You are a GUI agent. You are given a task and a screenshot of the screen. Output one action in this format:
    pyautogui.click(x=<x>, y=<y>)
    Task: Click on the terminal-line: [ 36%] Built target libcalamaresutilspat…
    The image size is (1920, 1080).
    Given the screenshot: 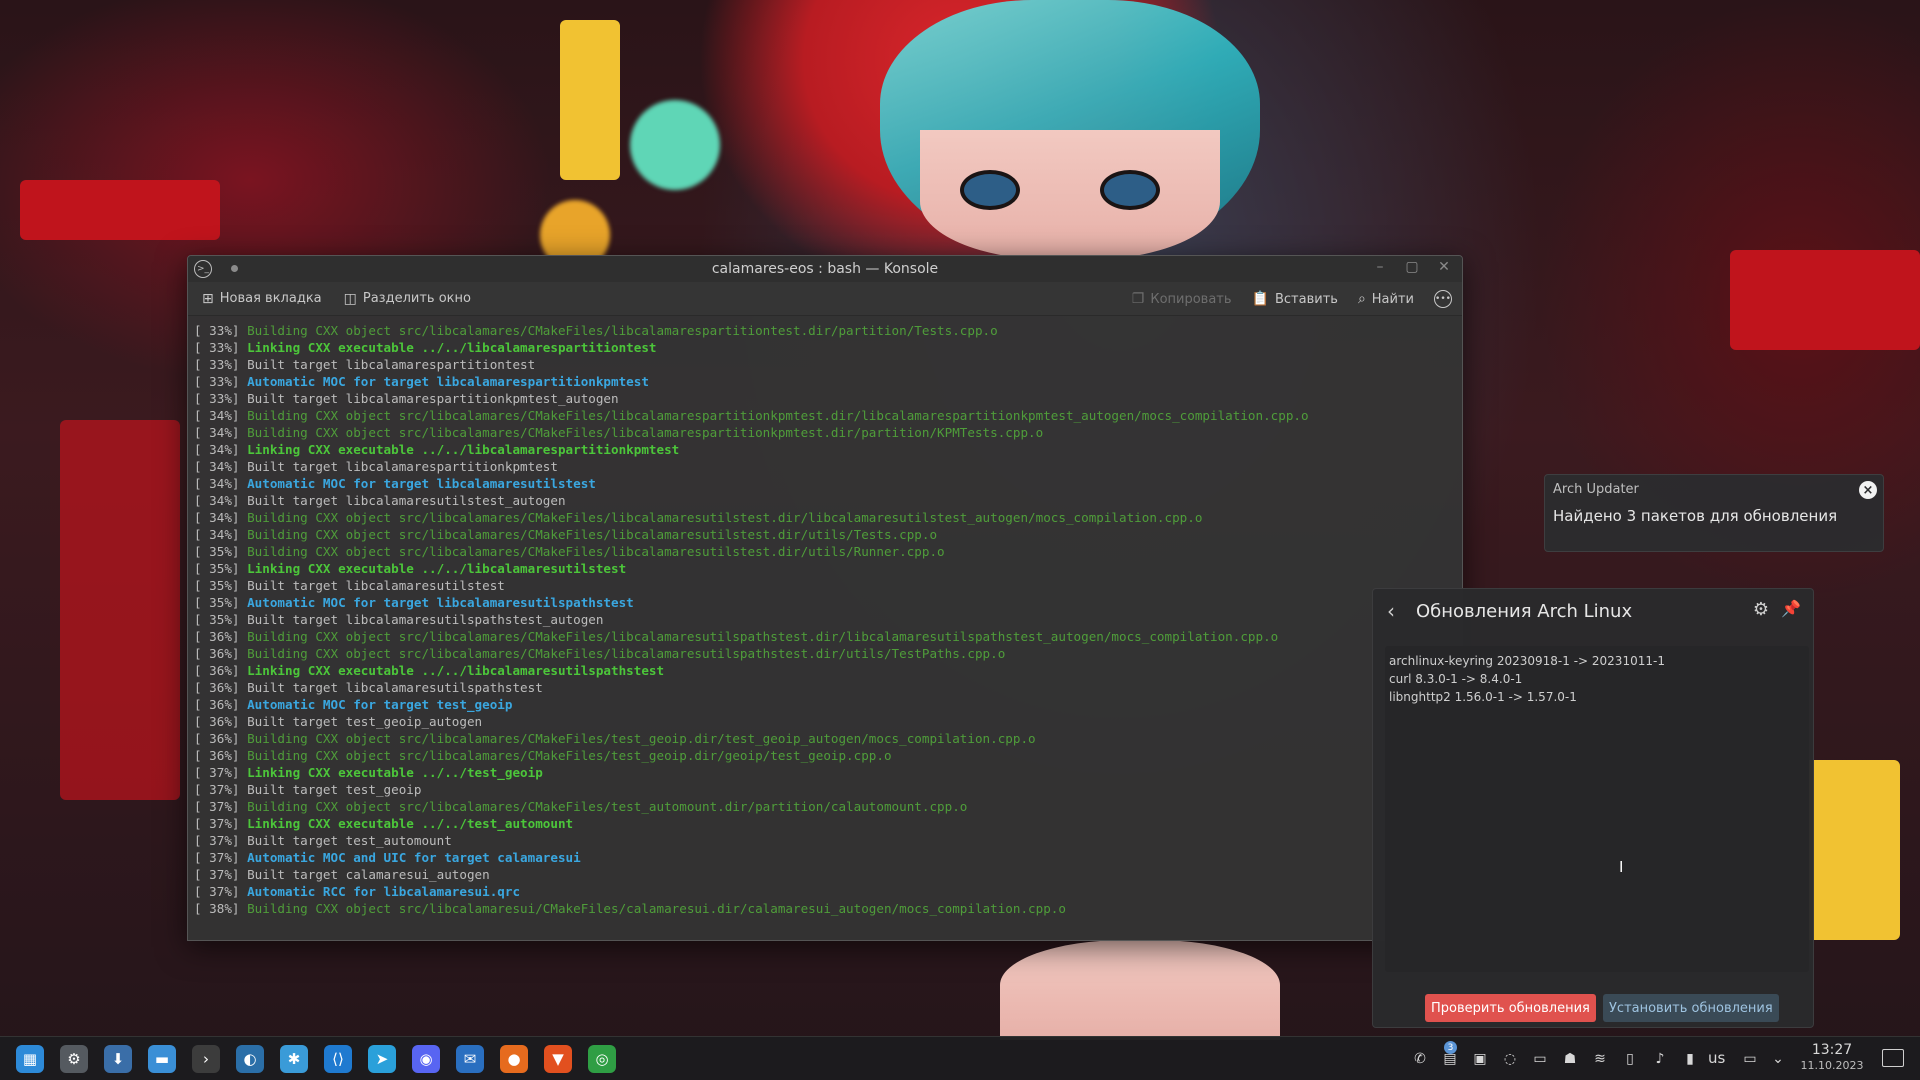 What is the action you would take?
    pyautogui.click(x=825, y=687)
    